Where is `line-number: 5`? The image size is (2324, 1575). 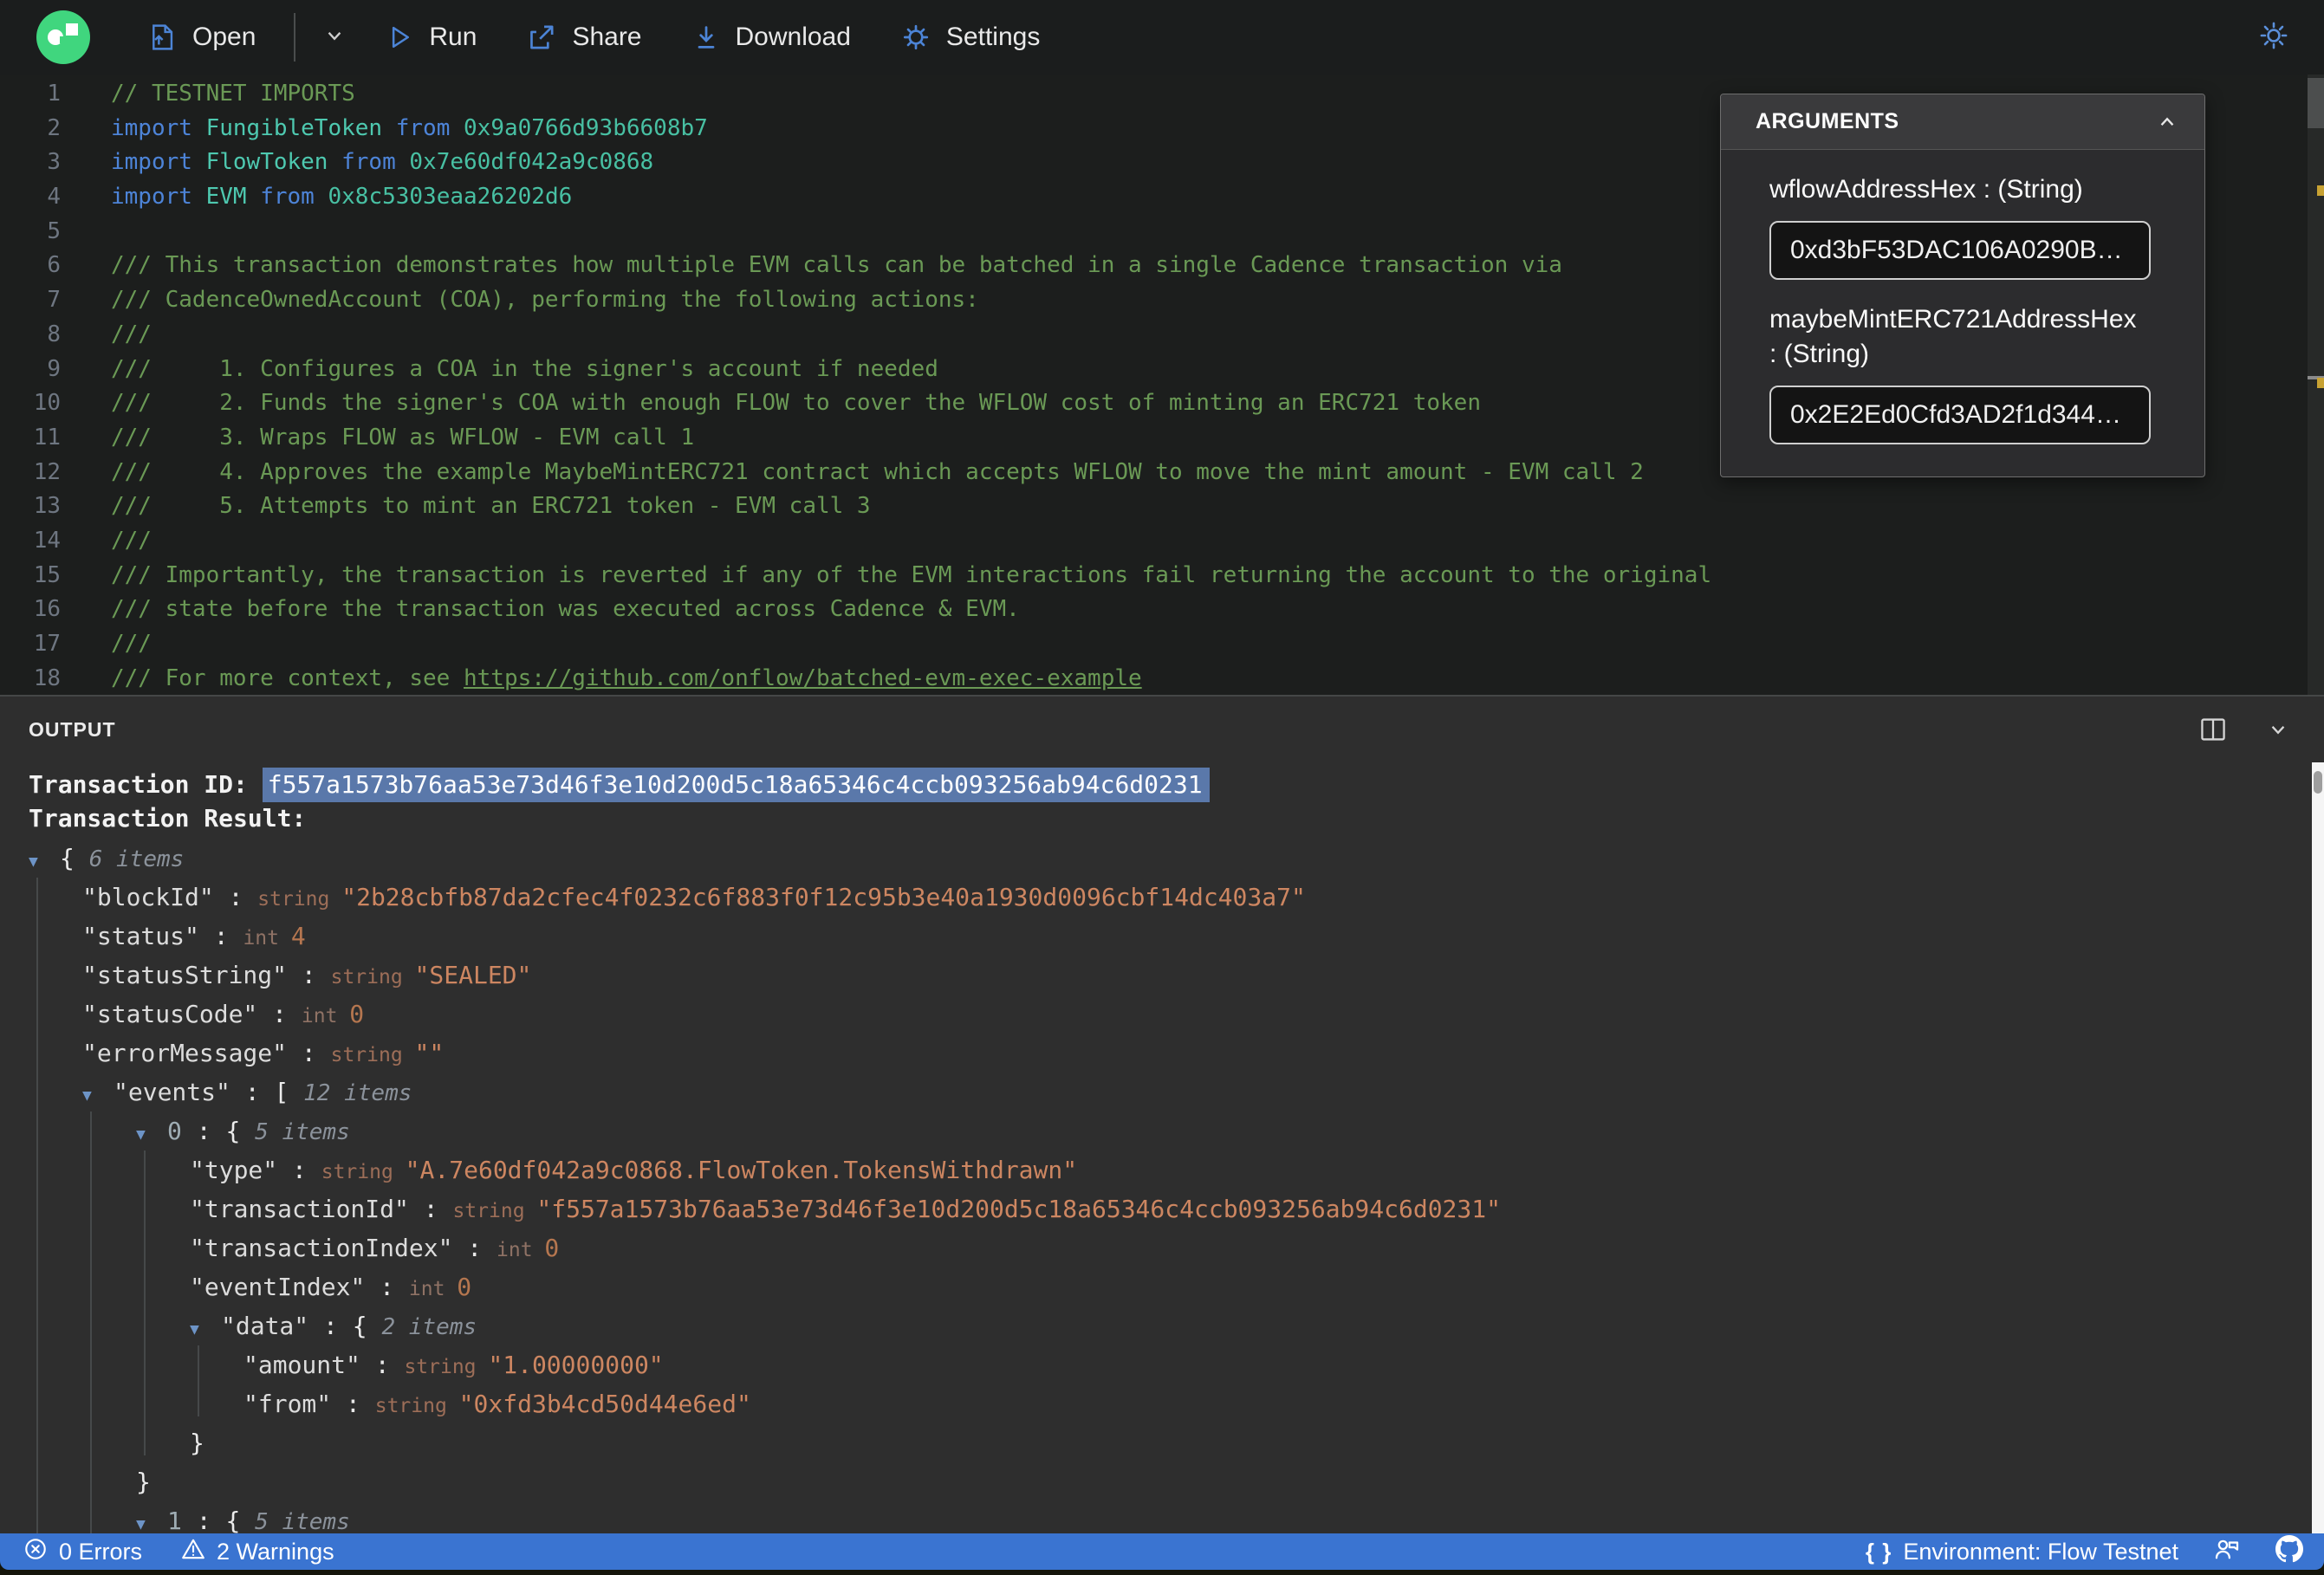
line-number: 5 is located at coordinates (54, 231).